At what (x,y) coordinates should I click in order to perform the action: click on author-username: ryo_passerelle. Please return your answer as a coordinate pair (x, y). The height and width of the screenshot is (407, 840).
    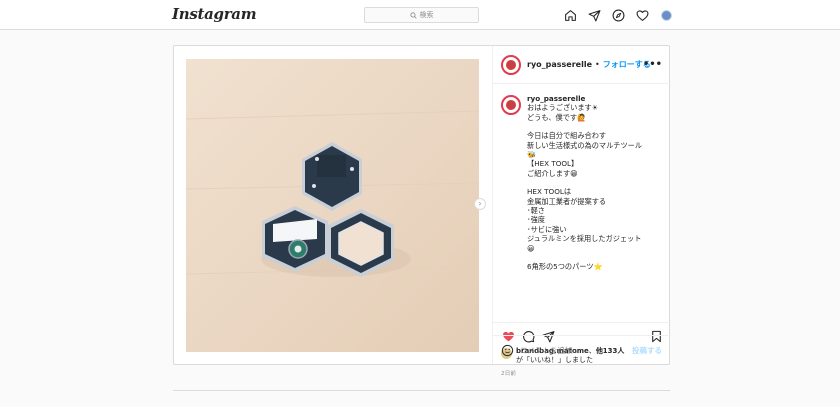
    Looking at the image, I should click on (559, 64).